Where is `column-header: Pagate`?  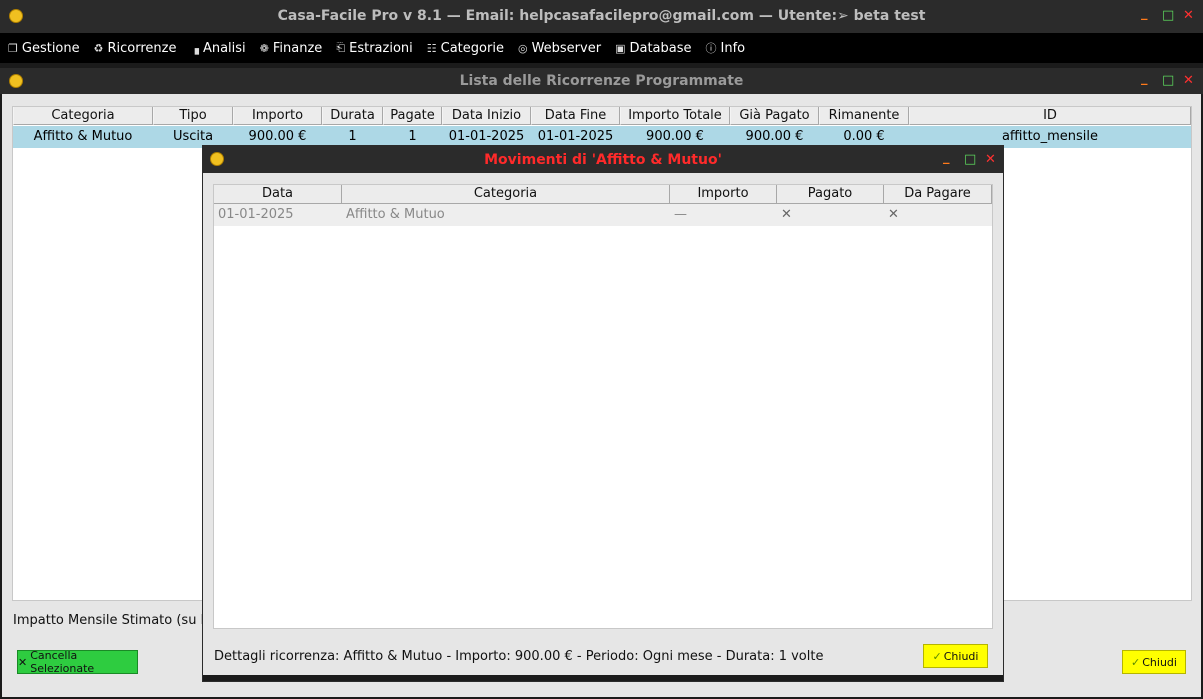 column-header: Pagate is located at coordinates (412, 116).